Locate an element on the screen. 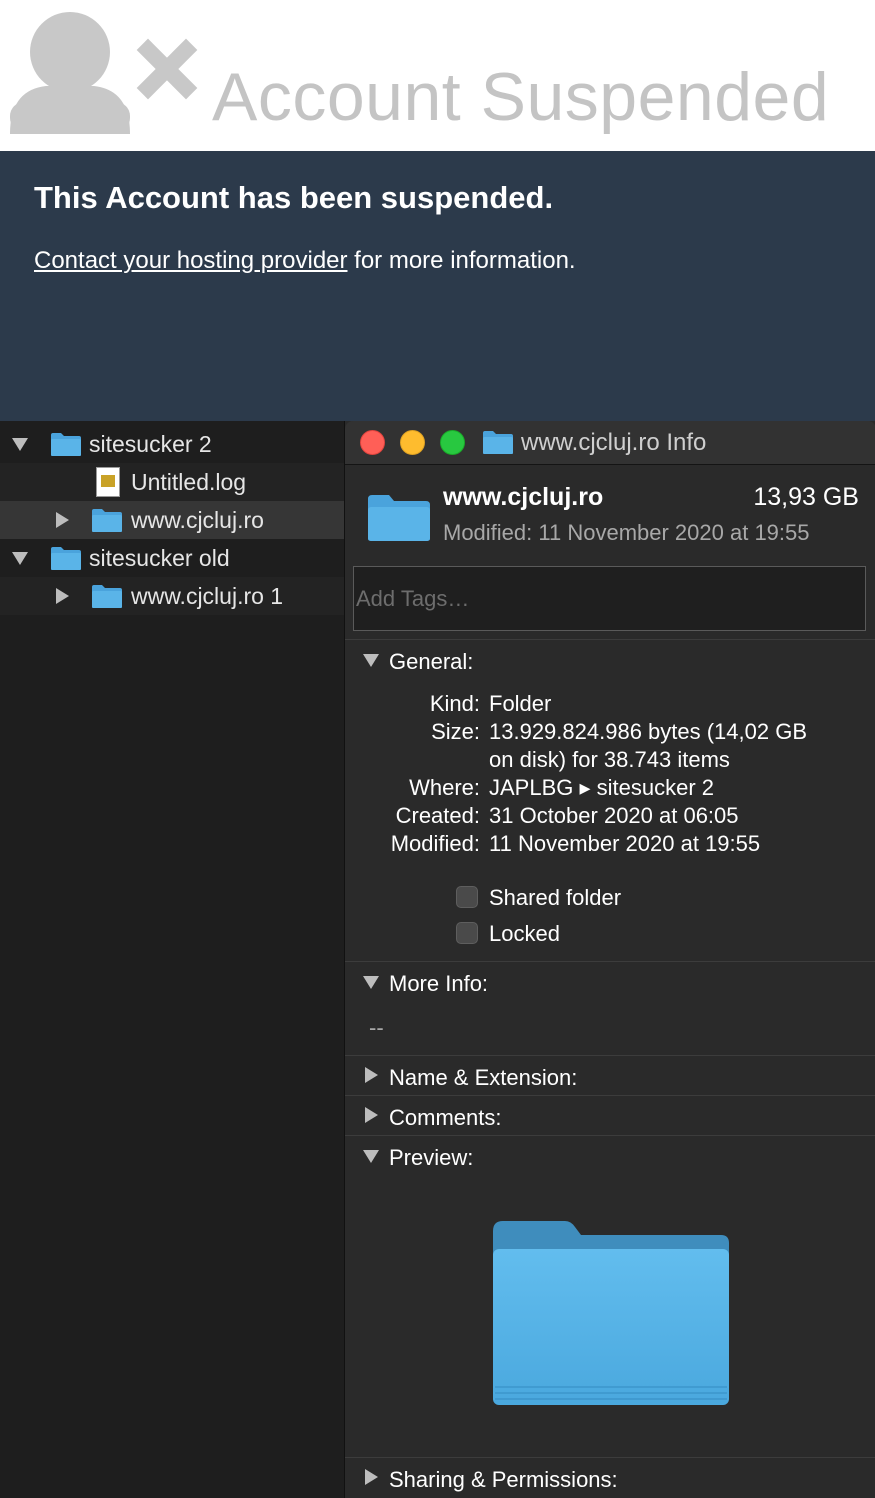 Image resolution: width=875 pixels, height=1498 pixels. section-general-label: General: is located at coordinates (431, 661).